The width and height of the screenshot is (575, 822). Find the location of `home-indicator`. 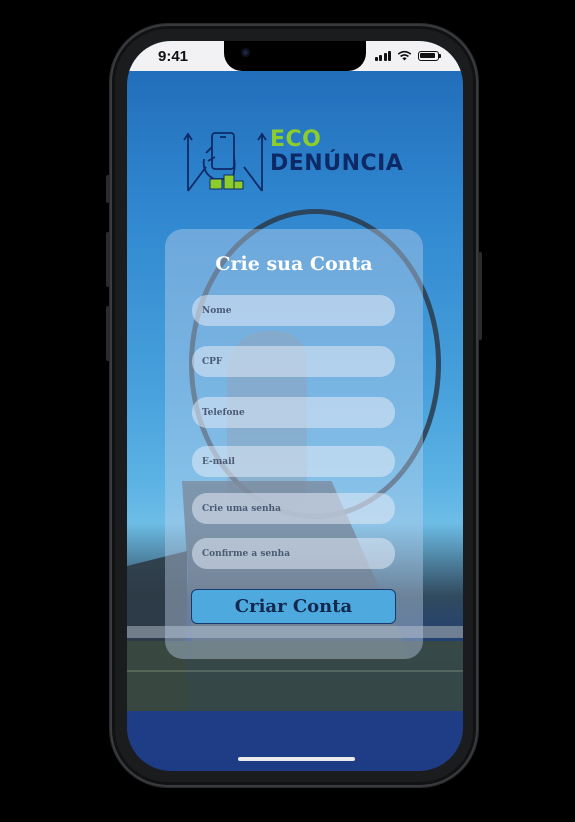

home-indicator is located at coordinates (296, 759).